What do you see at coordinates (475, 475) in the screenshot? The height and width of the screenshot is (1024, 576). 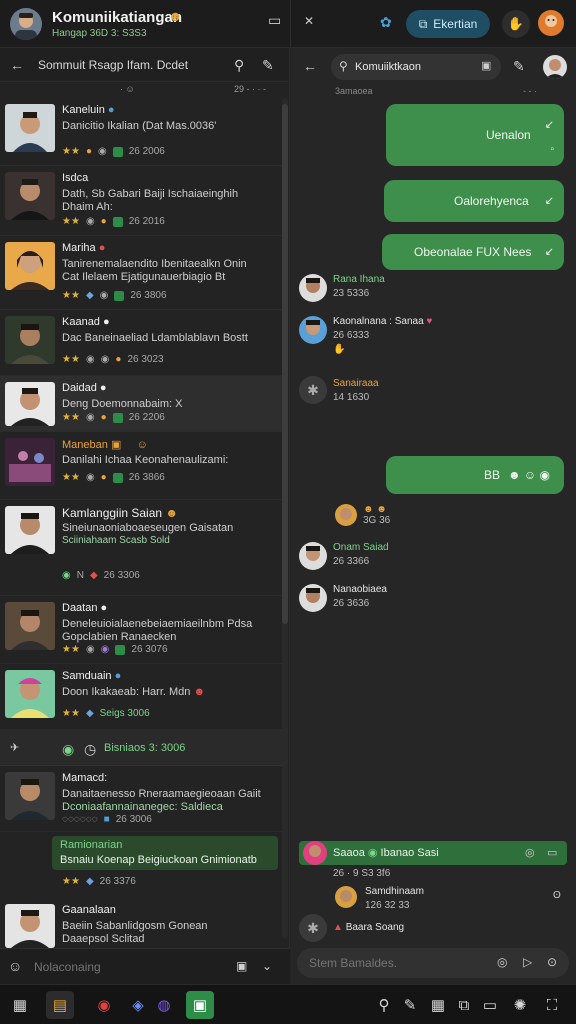 I see `outgoing-message: BB ☻ ☺ ◉` at bounding box center [475, 475].